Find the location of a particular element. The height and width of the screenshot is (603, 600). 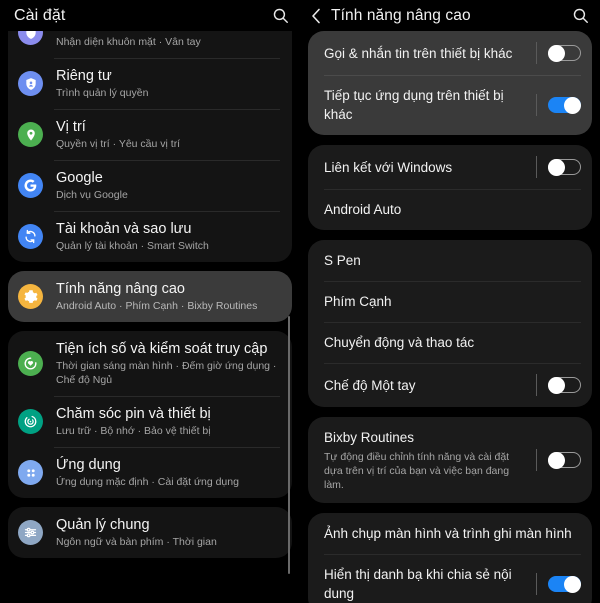

feature-card: Liên kết với Windows Android Auto is located at coordinates (450, 187).